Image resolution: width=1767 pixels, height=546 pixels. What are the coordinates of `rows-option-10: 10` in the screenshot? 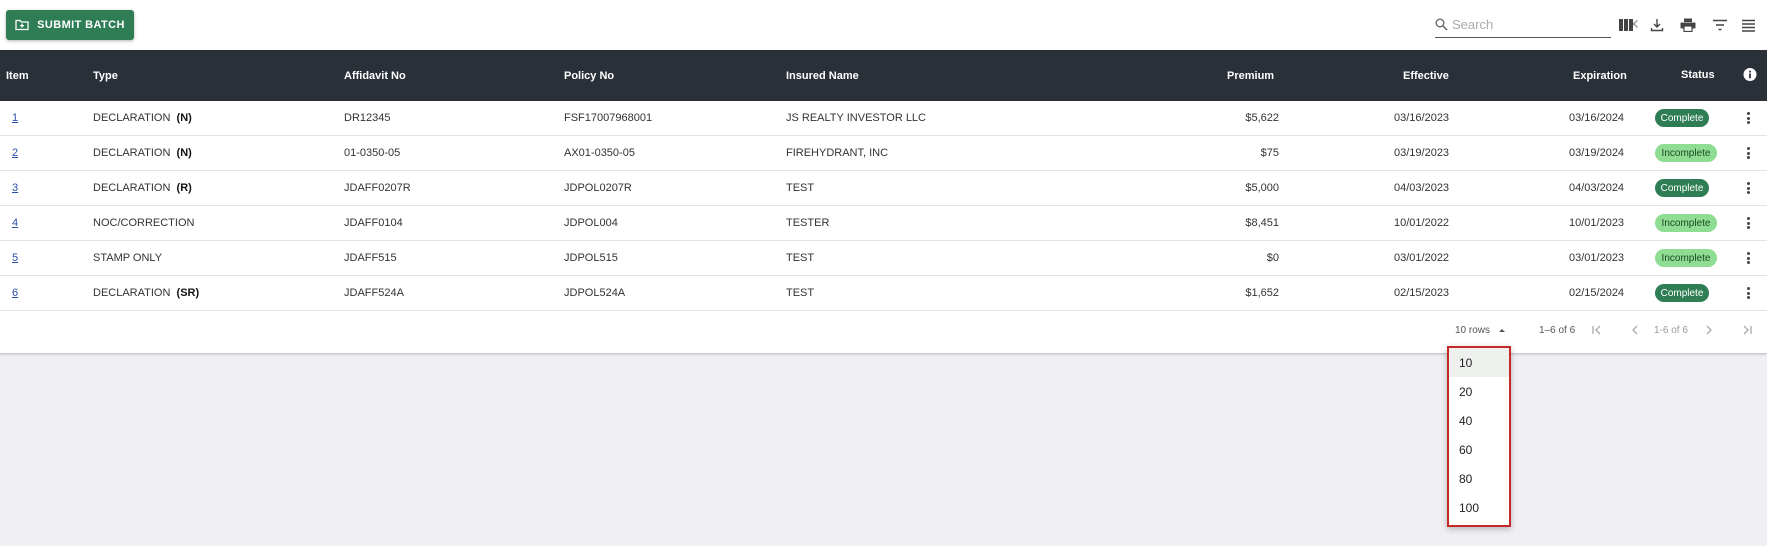 It's located at (1479, 362).